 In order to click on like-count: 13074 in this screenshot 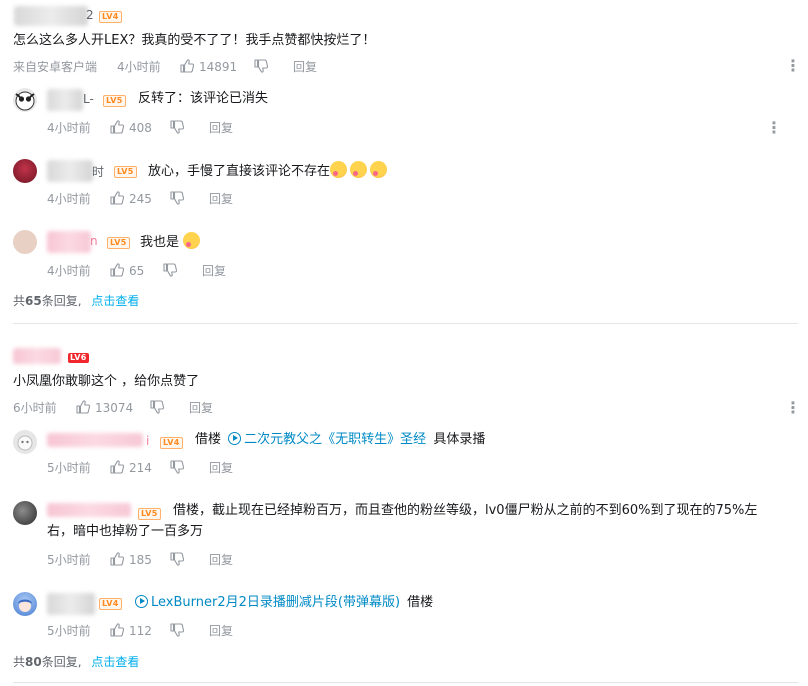, I will do `click(114, 408)`.